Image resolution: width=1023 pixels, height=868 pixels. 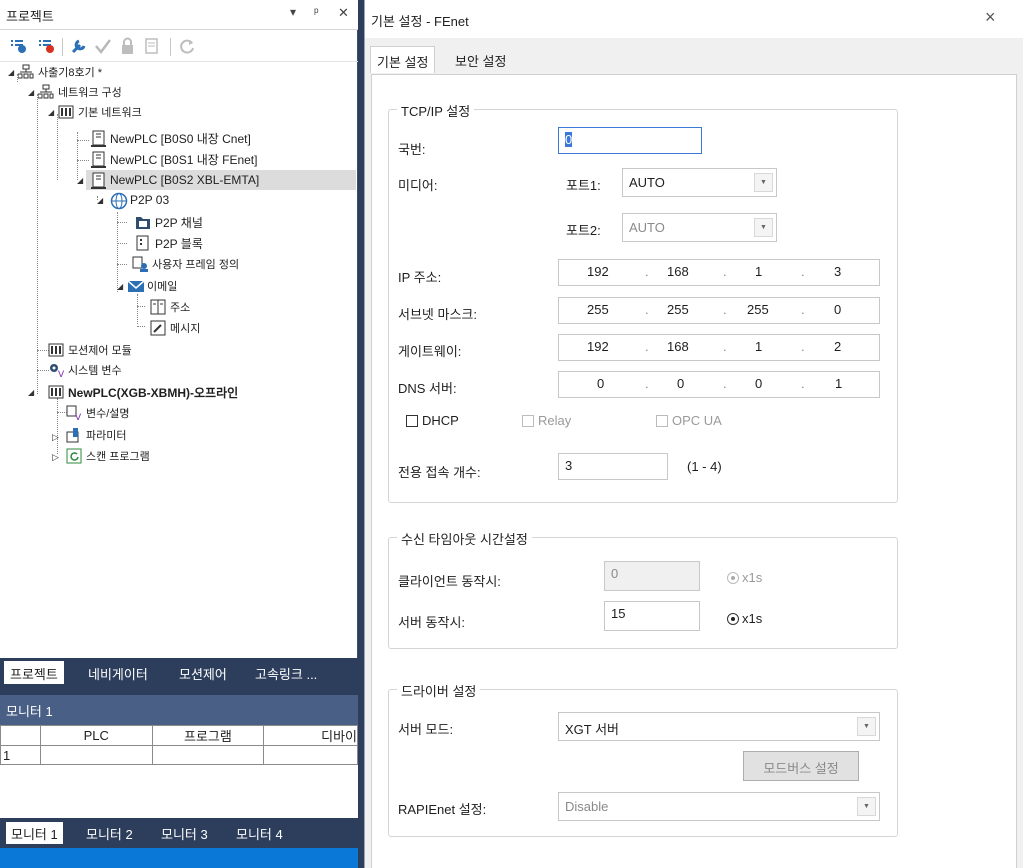 What do you see at coordinates (613, 466) in the screenshot?
I see `connection-count-input: 3` at bounding box center [613, 466].